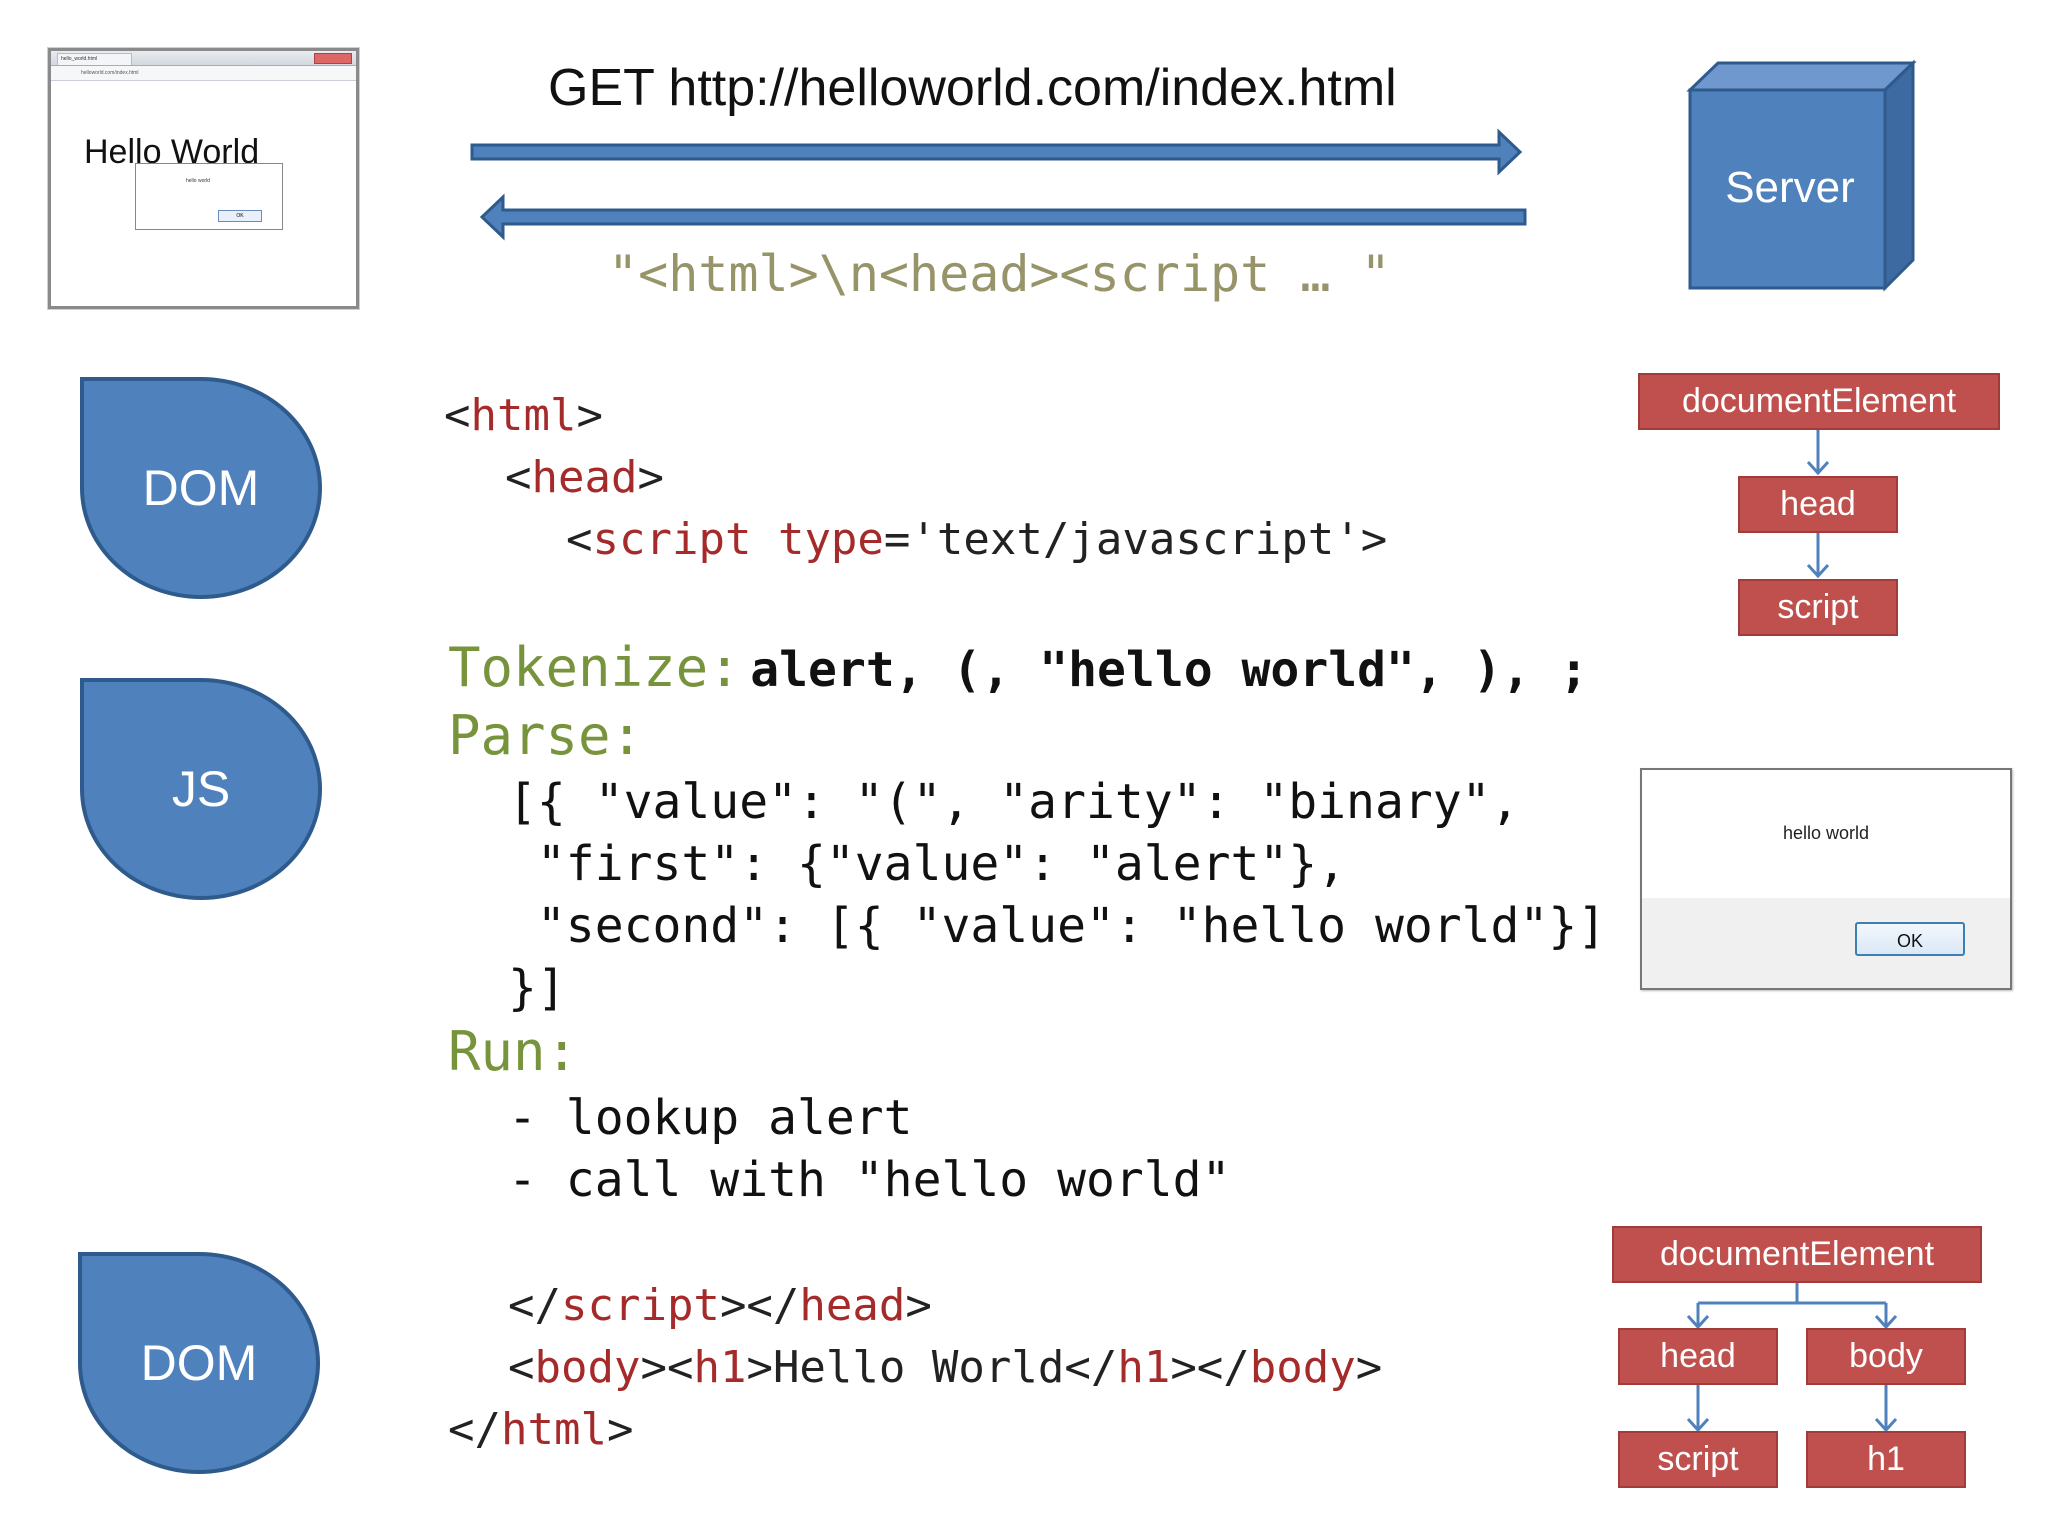 The image size is (2048, 1536). Describe the element at coordinates (830, 539) in the screenshot. I see `attr-name: type` at that location.